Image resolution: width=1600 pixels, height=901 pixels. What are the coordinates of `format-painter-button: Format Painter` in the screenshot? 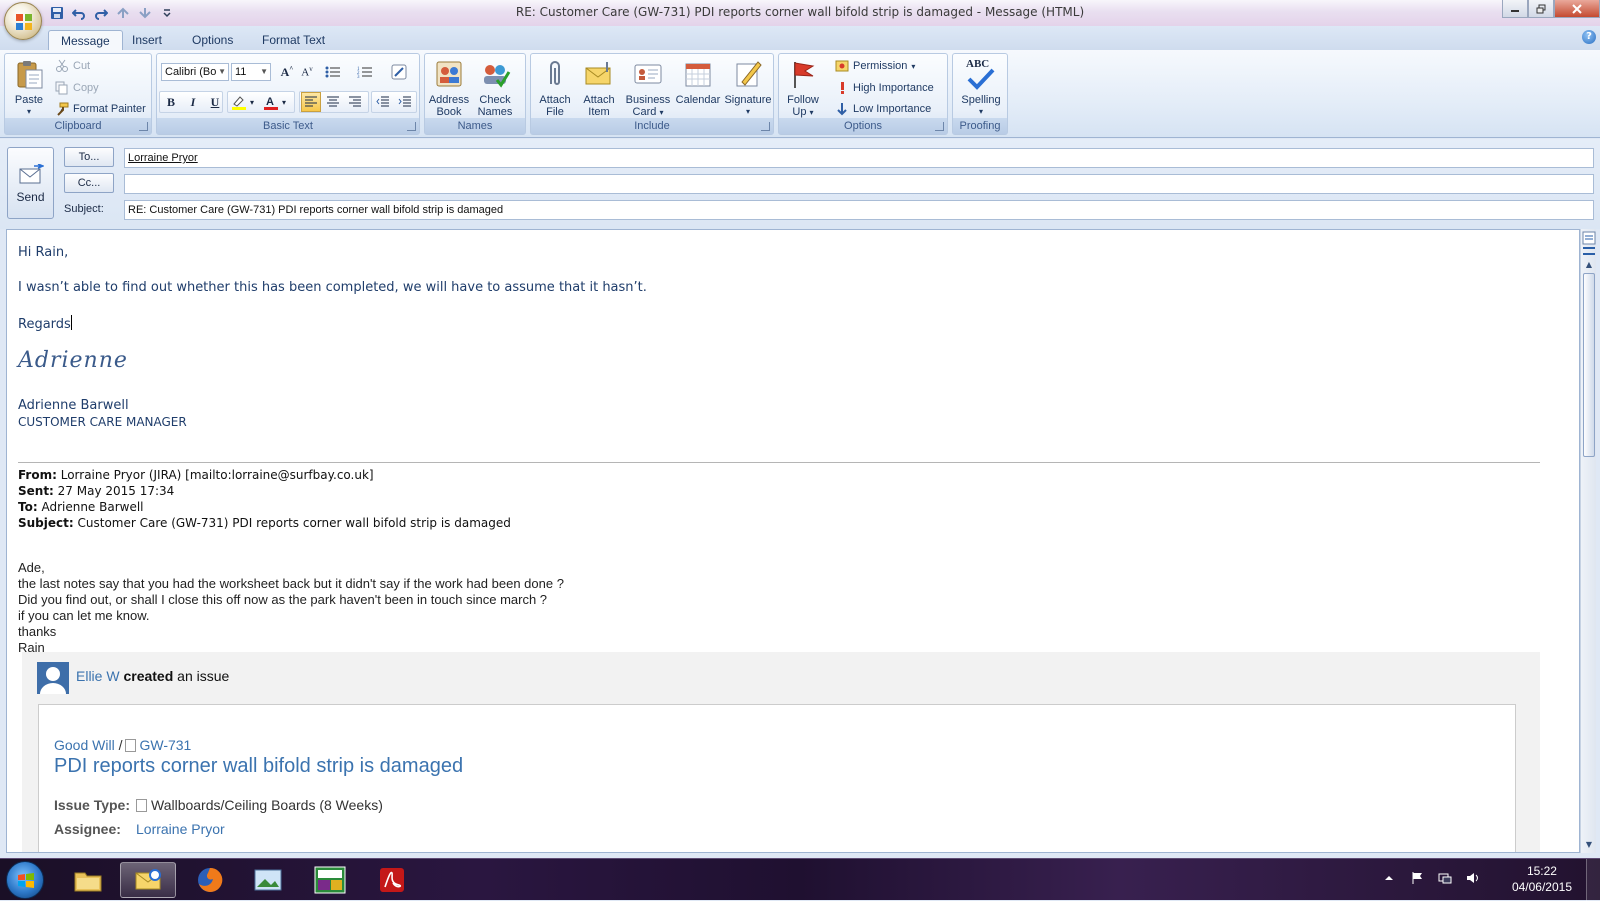 It's located at (100, 109).